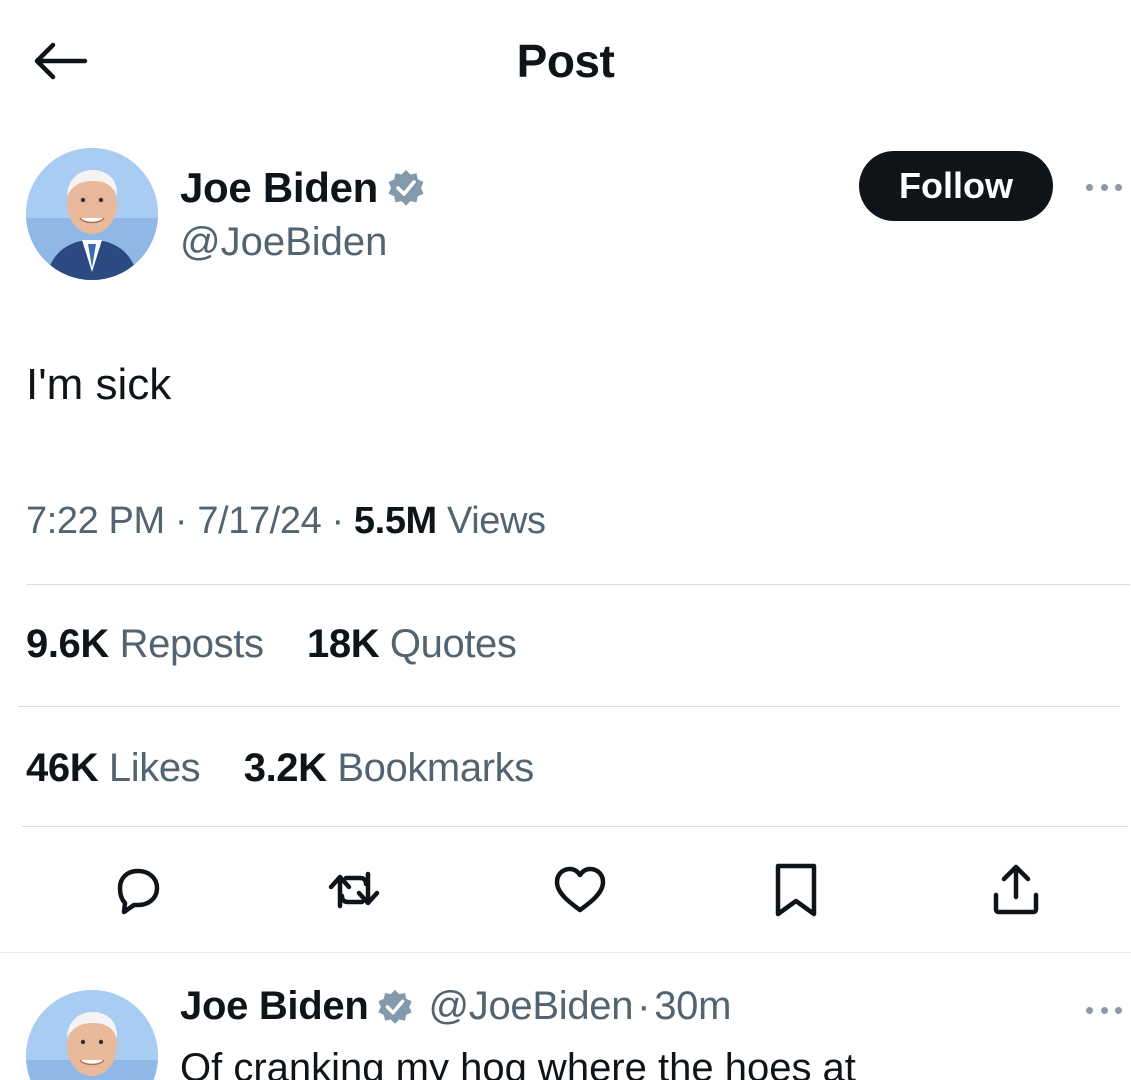  I want to click on author-handle: @JoeBiden, so click(283, 242).